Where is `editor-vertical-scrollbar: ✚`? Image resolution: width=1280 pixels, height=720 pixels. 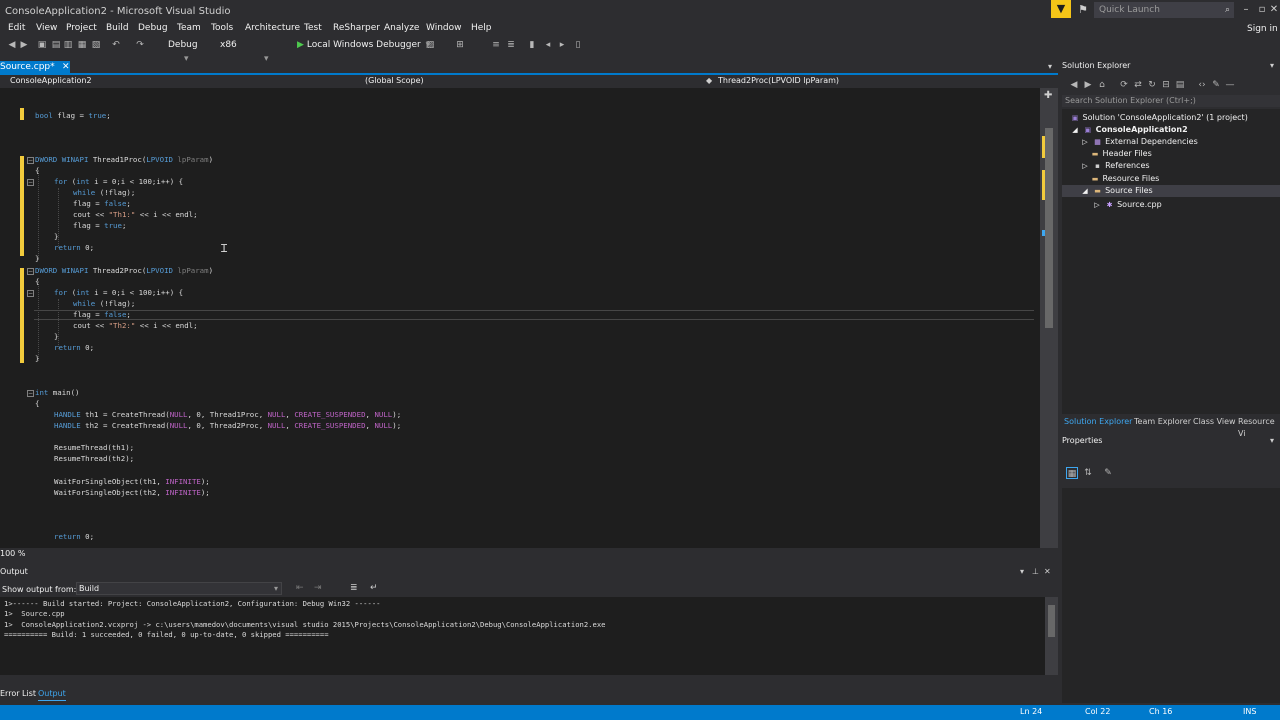
editor-vertical-scrollbar: ✚ is located at coordinates (1049, 318).